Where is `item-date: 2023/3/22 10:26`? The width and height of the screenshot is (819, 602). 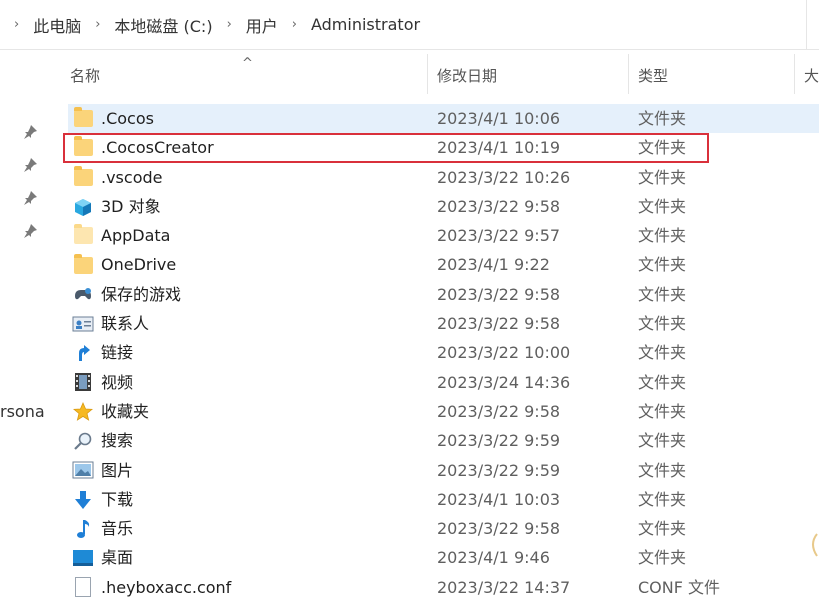
item-date: 2023/3/22 10:26 is located at coordinates (504, 177).